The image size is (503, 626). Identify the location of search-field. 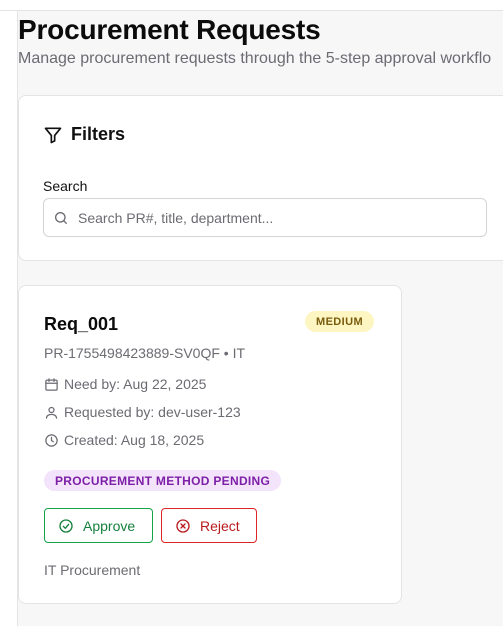
(265, 217).